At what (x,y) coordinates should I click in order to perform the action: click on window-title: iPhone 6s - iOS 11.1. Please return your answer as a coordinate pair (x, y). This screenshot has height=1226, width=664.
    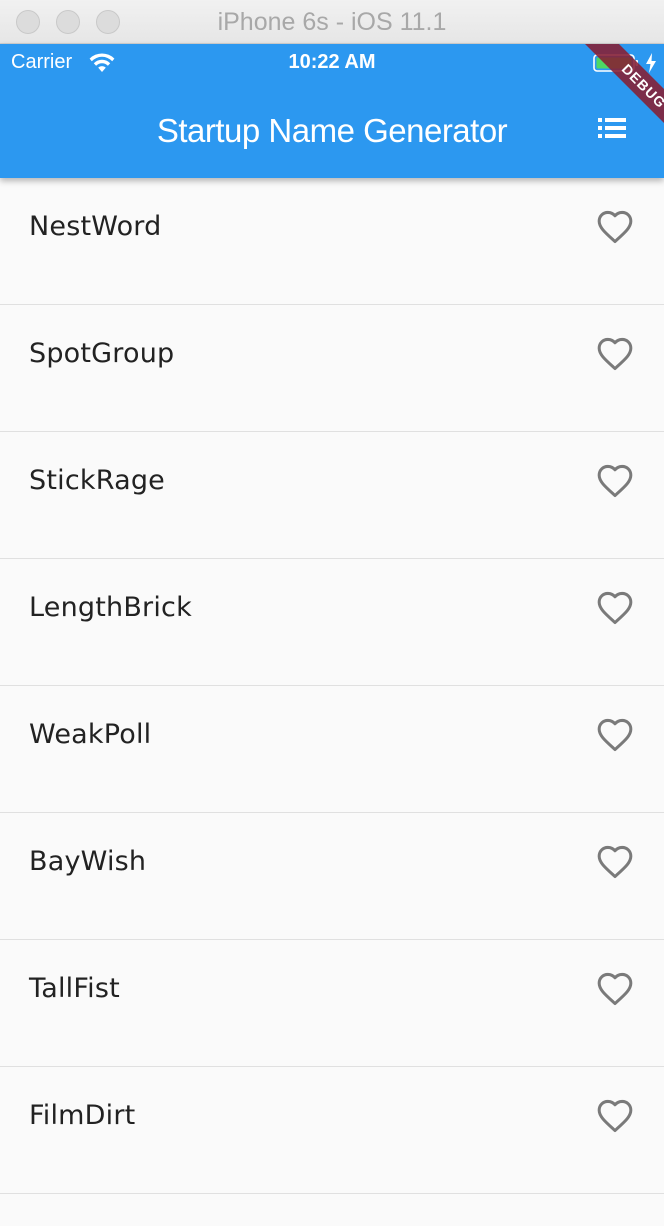
    Looking at the image, I should click on (332, 22).